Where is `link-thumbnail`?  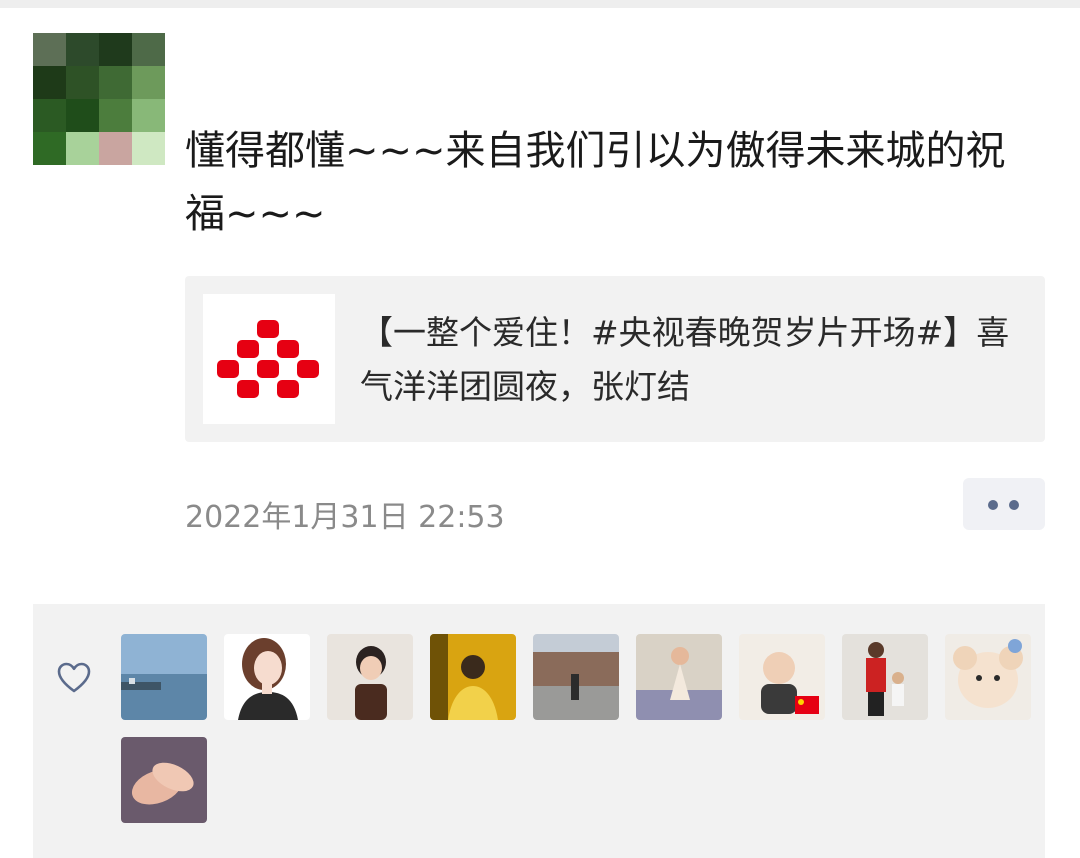 link-thumbnail is located at coordinates (269, 359).